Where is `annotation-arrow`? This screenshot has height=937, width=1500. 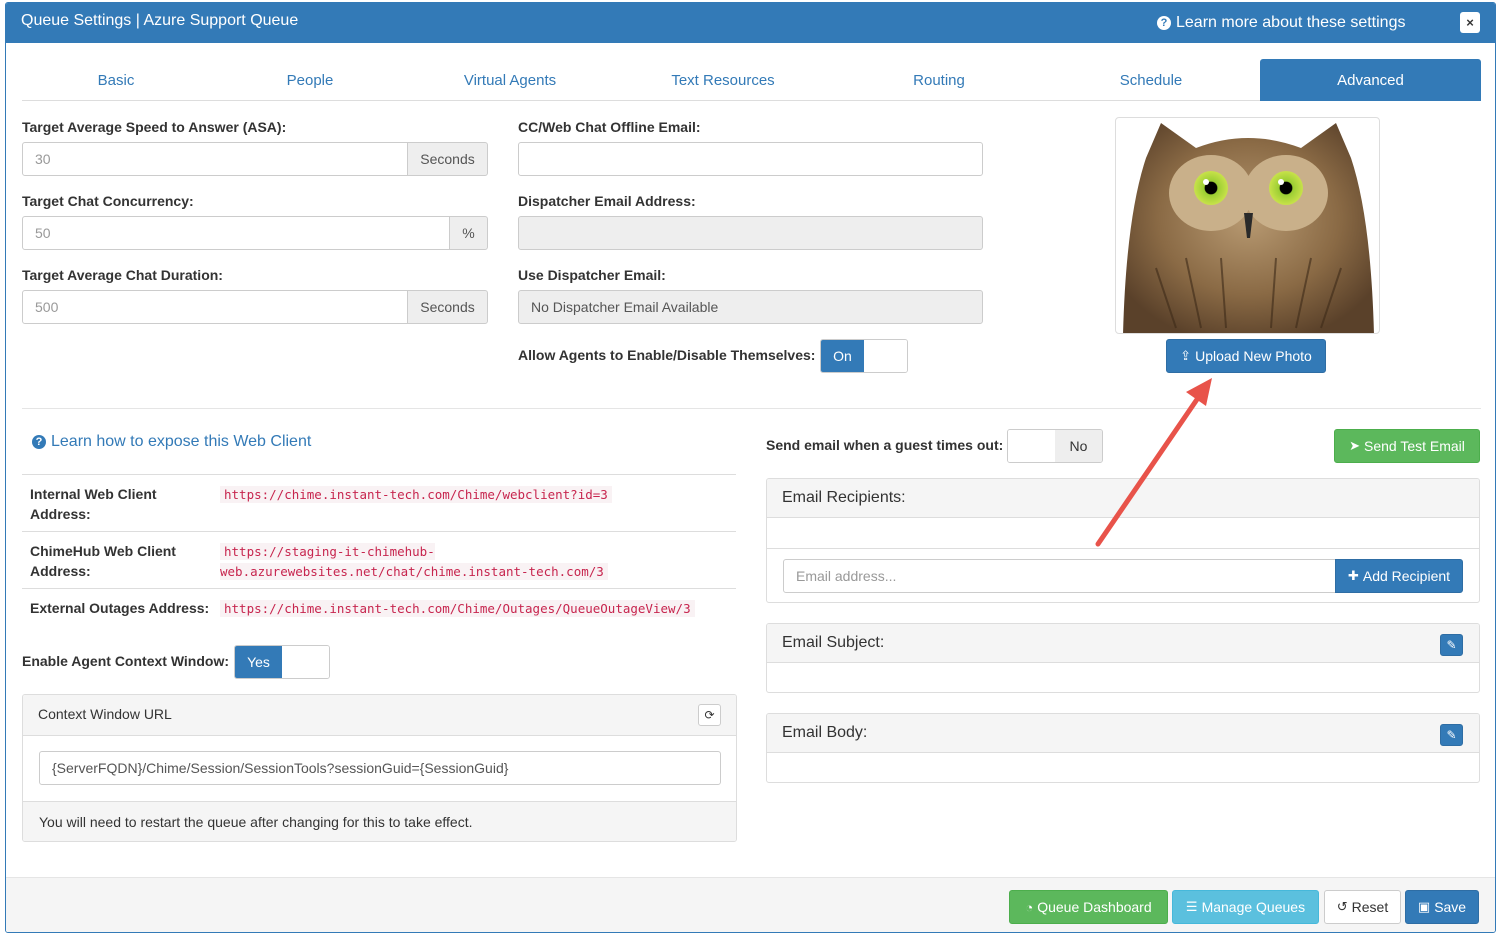
annotation-arrow is located at coordinates (1153, 462).